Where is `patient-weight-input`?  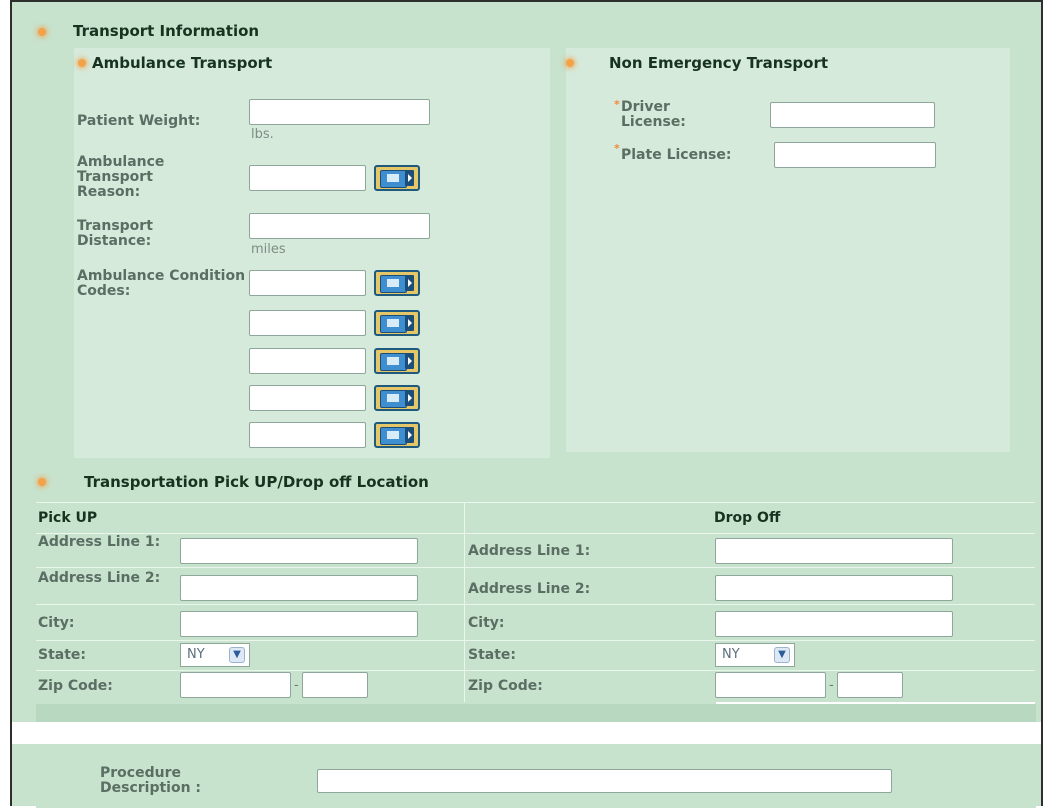
patient-weight-input is located at coordinates (339, 112).